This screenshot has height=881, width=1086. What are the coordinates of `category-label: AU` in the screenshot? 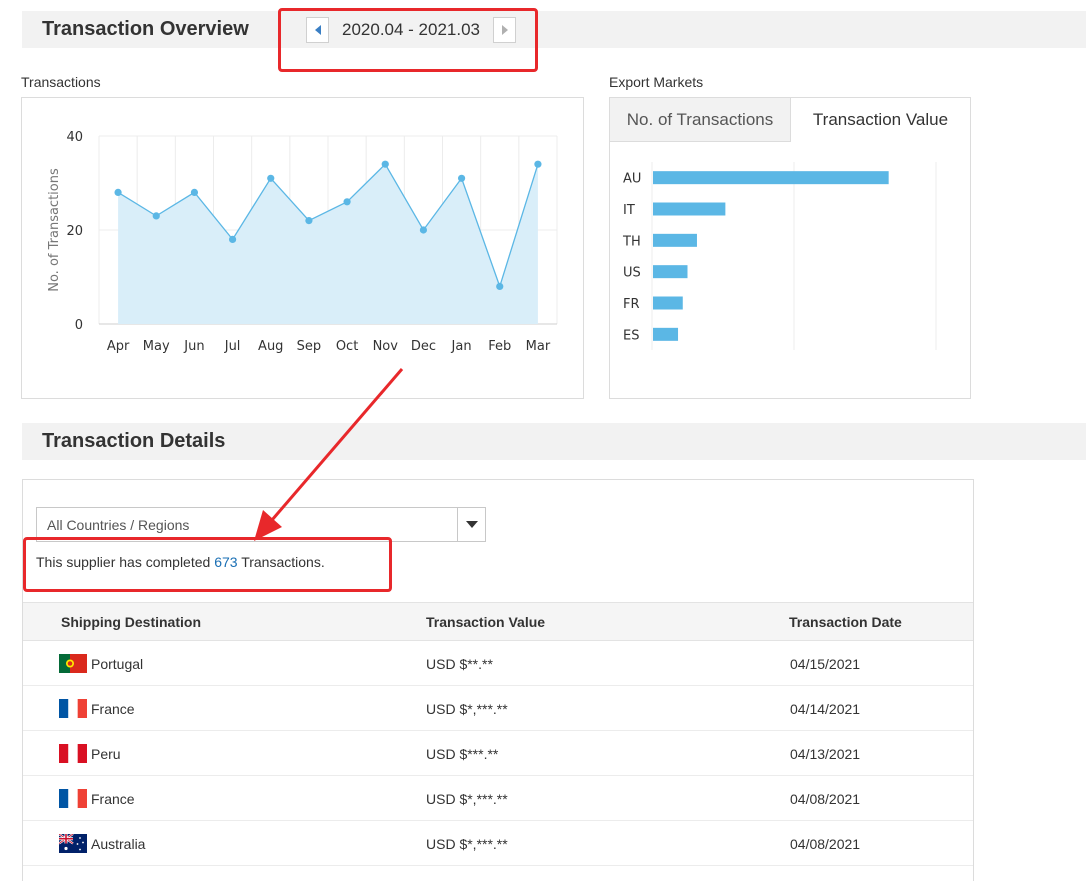 It's located at (632, 179).